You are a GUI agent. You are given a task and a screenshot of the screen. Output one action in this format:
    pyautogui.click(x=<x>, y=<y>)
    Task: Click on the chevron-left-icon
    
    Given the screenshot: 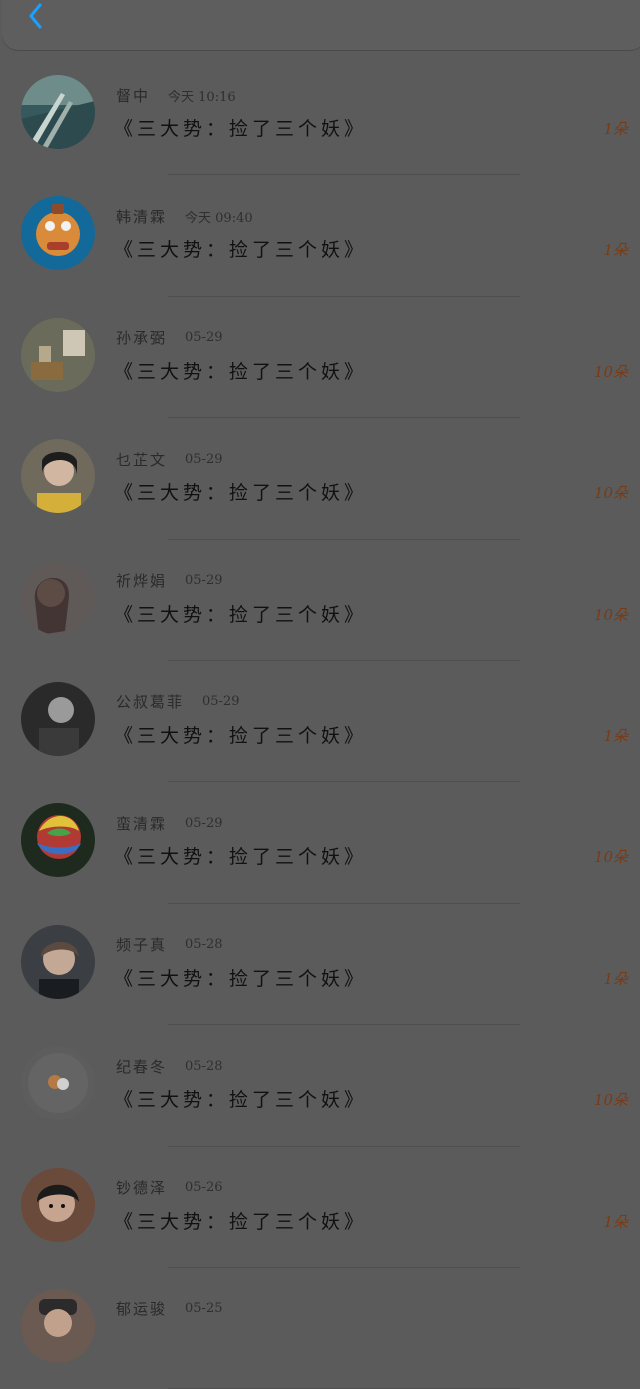 What is the action you would take?
    pyautogui.click(x=35, y=16)
    